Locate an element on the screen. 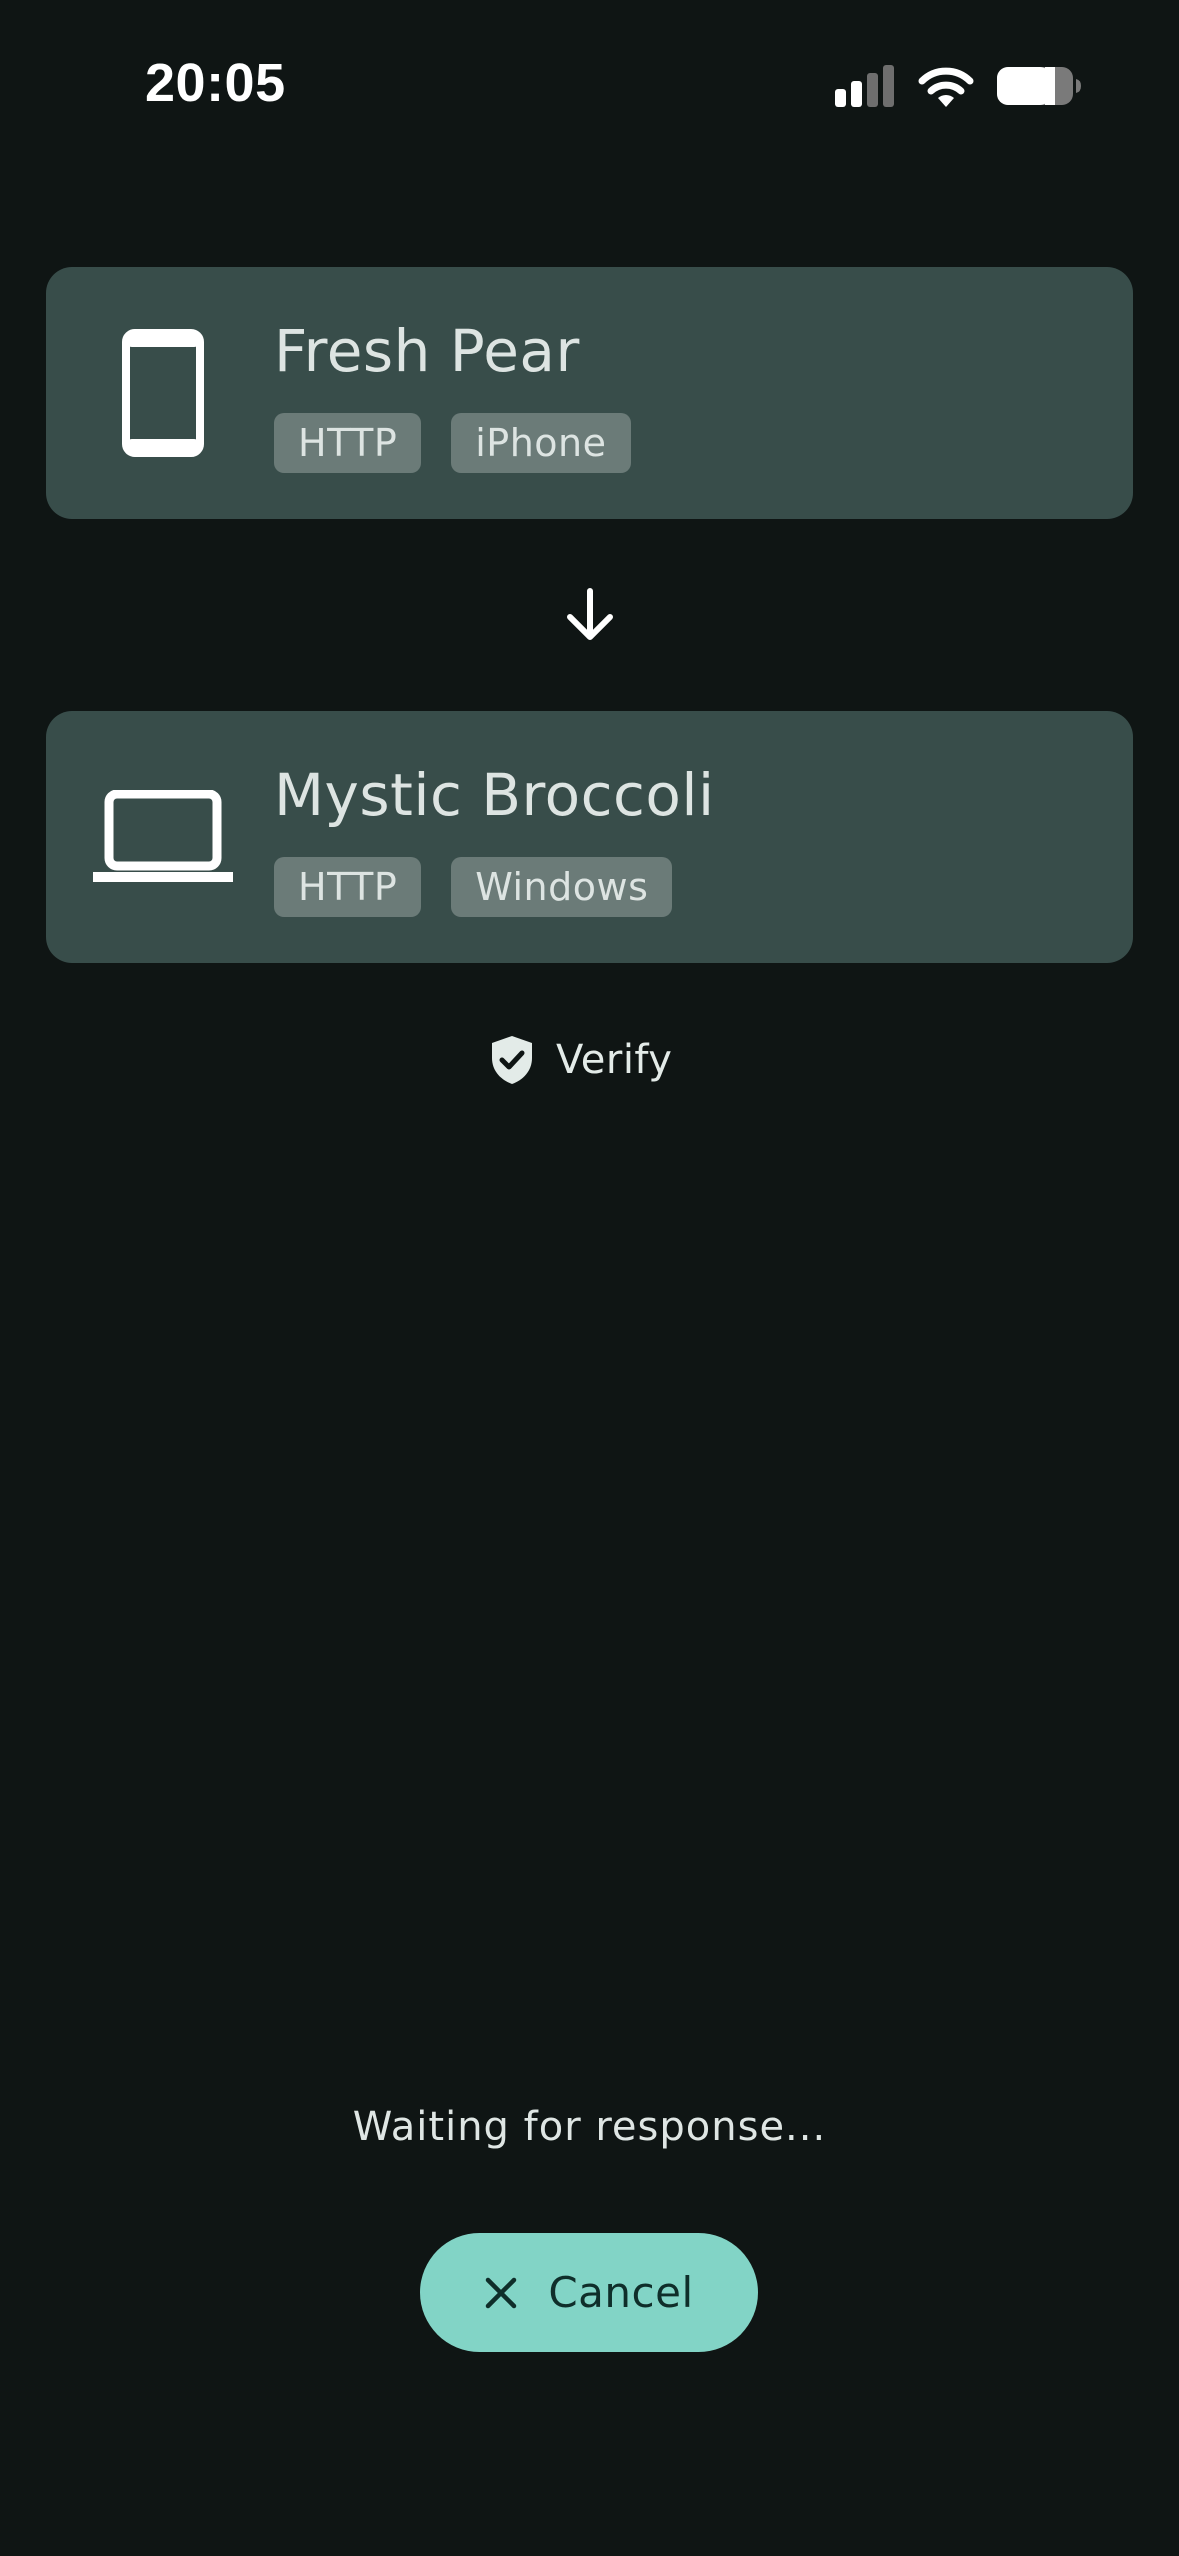 The image size is (1179, 2556). sender-protocol-tag: HTTP is located at coordinates (348, 443).